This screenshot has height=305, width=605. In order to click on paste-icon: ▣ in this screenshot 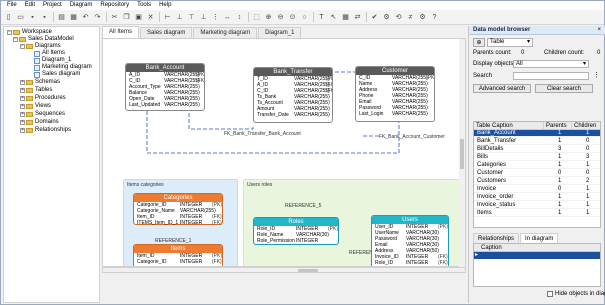, I will do `click(138, 17)`.